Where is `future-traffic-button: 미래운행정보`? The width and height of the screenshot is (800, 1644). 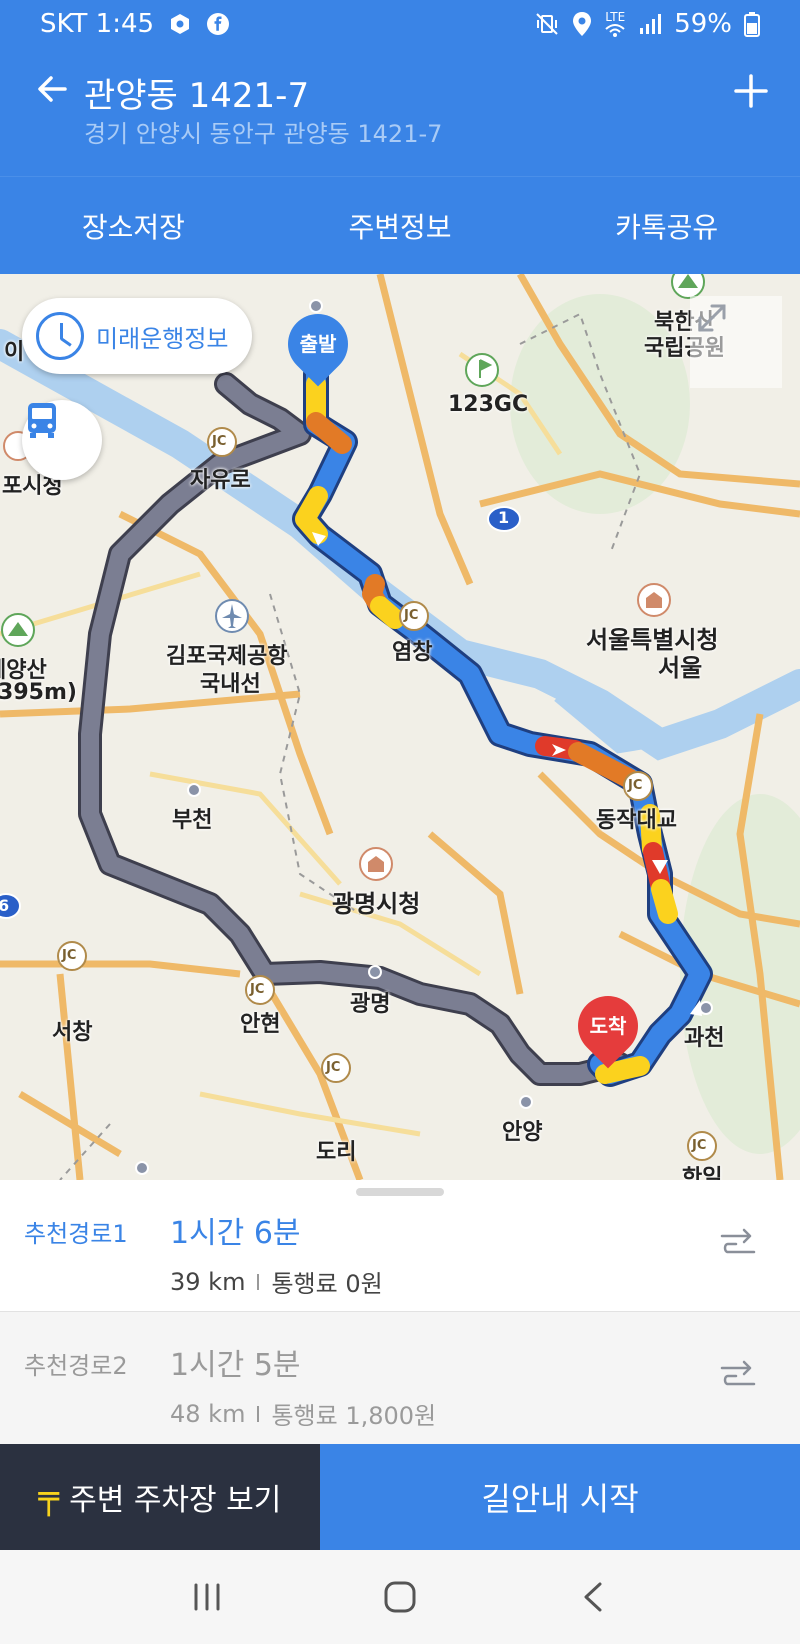 future-traffic-button: 미래운행정보 is located at coordinates (137, 336).